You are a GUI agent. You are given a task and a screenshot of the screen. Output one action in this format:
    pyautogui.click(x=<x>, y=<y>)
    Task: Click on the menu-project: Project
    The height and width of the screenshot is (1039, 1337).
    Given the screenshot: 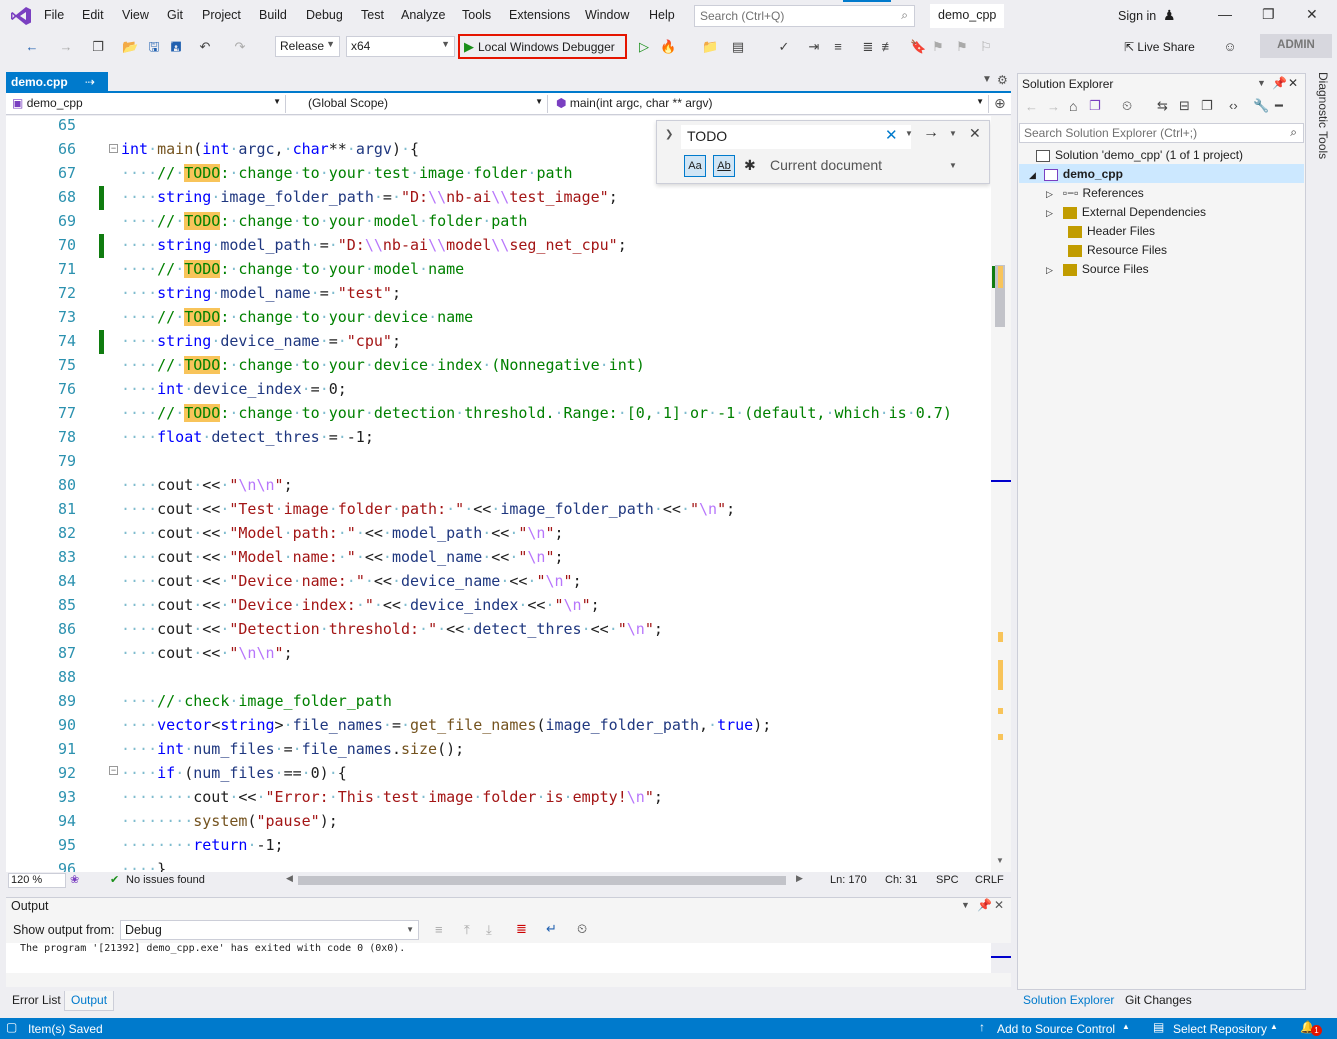 What is the action you would take?
    pyautogui.click(x=221, y=15)
    